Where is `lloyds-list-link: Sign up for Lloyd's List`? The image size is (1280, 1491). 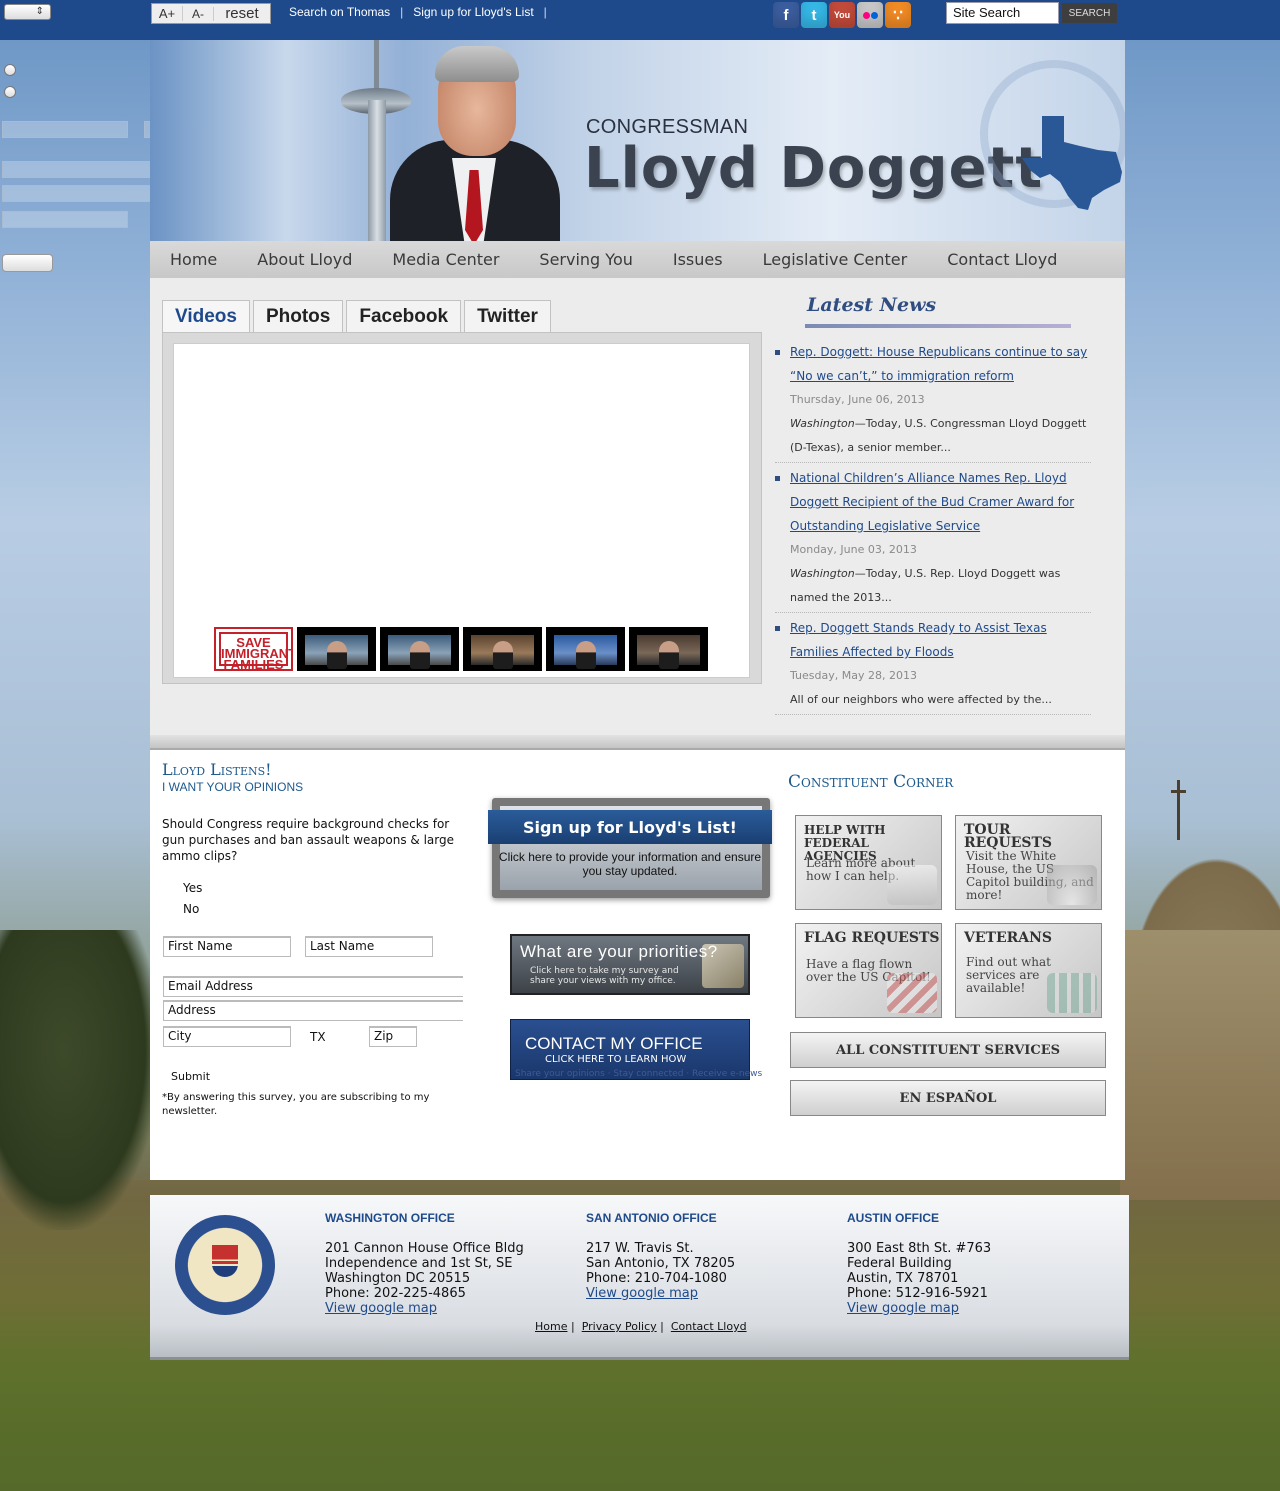 lloyds-list-link: Sign up for Lloyd's List is located at coordinates (473, 12).